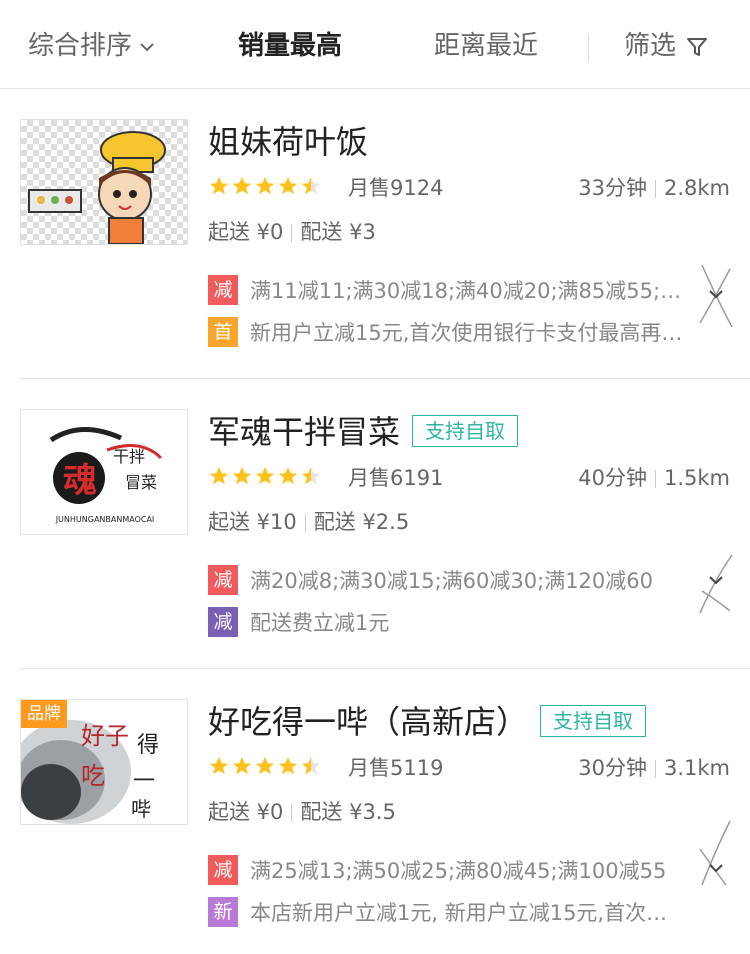 This screenshot has width=750, height=954. Describe the element at coordinates (308, 522) in the screenshot. I see `fees: 起送 ¥10 配送 ¥2.5` at that location.